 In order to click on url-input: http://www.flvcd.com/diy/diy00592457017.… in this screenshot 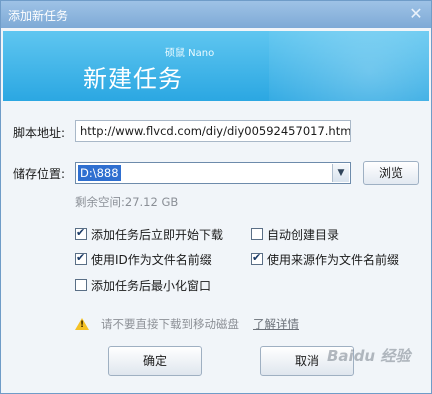, I will do `click(213, 131)`.